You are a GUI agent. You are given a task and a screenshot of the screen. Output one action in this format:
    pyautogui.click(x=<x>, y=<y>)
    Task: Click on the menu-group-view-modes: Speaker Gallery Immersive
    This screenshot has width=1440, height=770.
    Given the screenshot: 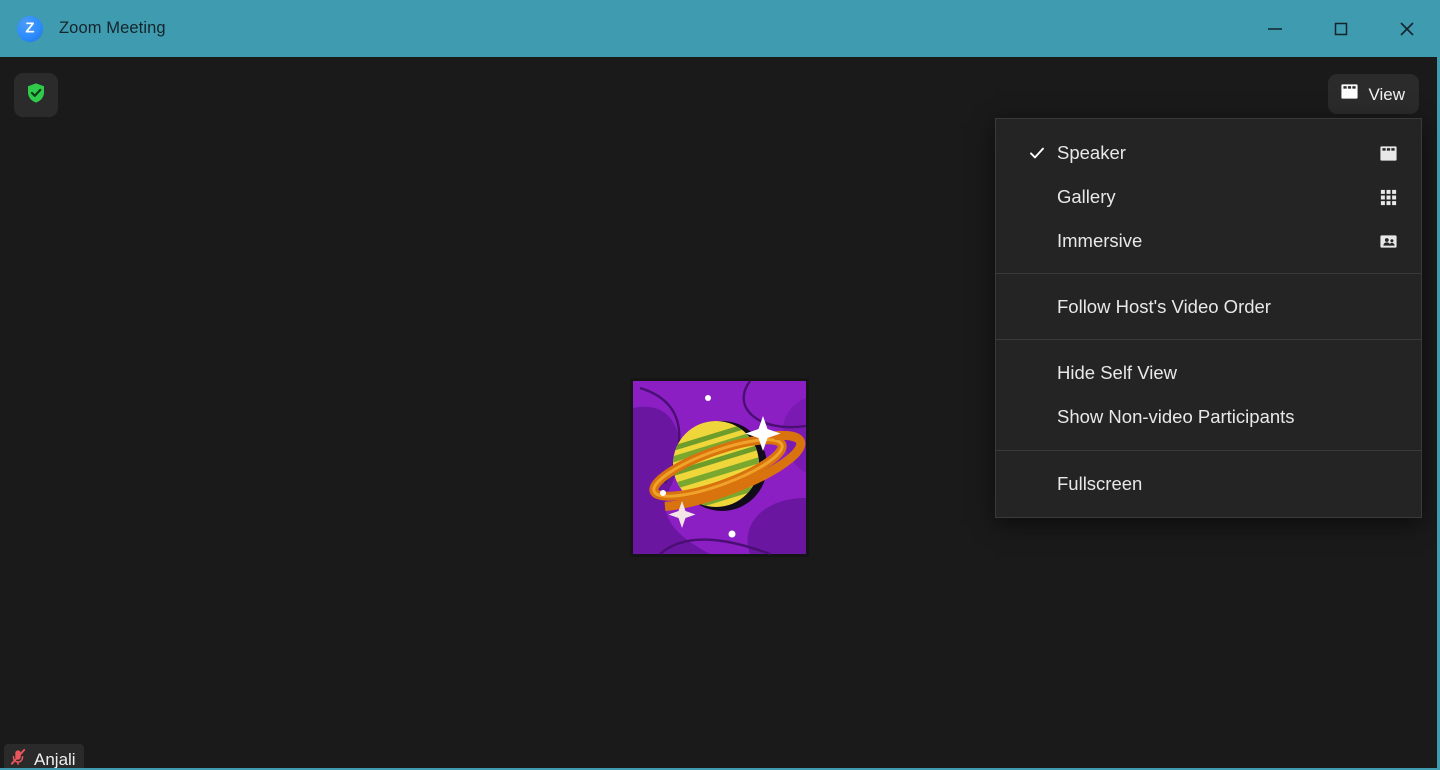 What is the action you would take?
    pyautogui.click(x=1208, y=196)
    